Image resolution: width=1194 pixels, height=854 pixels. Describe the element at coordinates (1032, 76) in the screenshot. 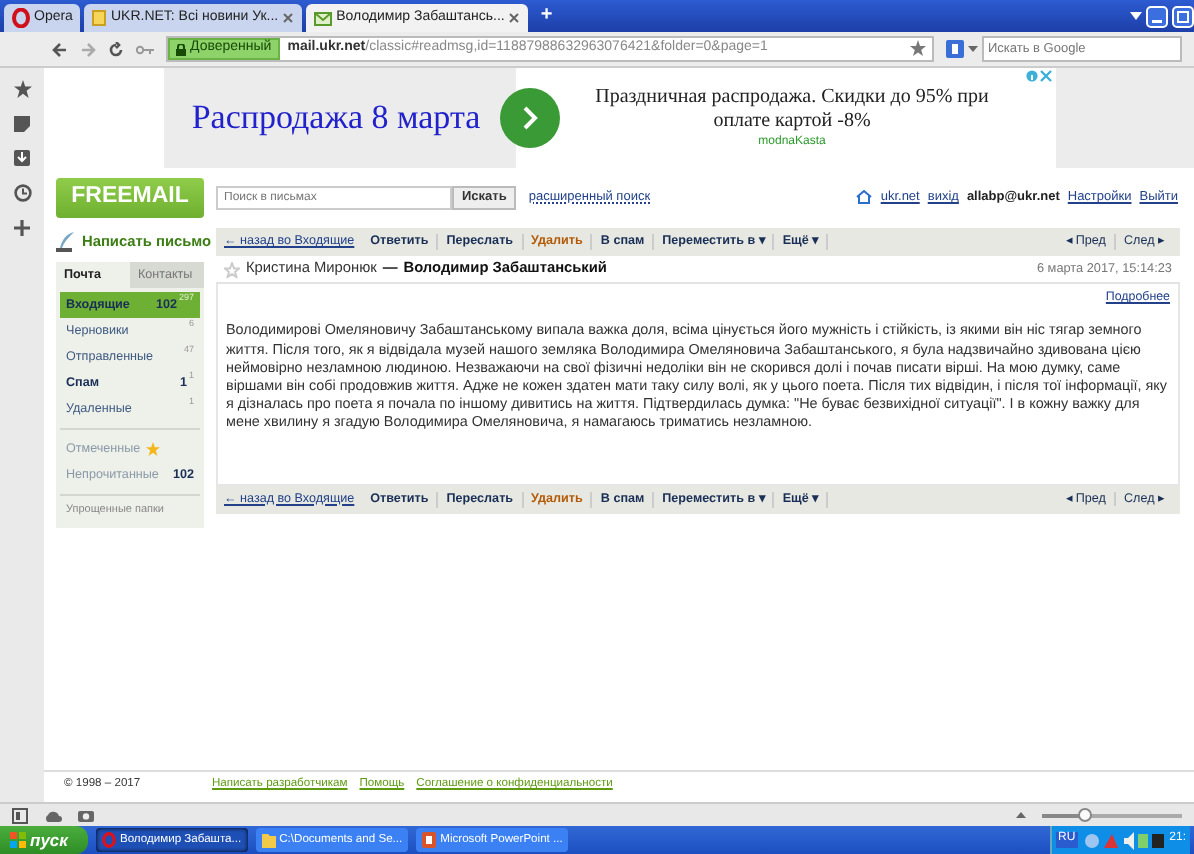

I see `info-icon` at that location.